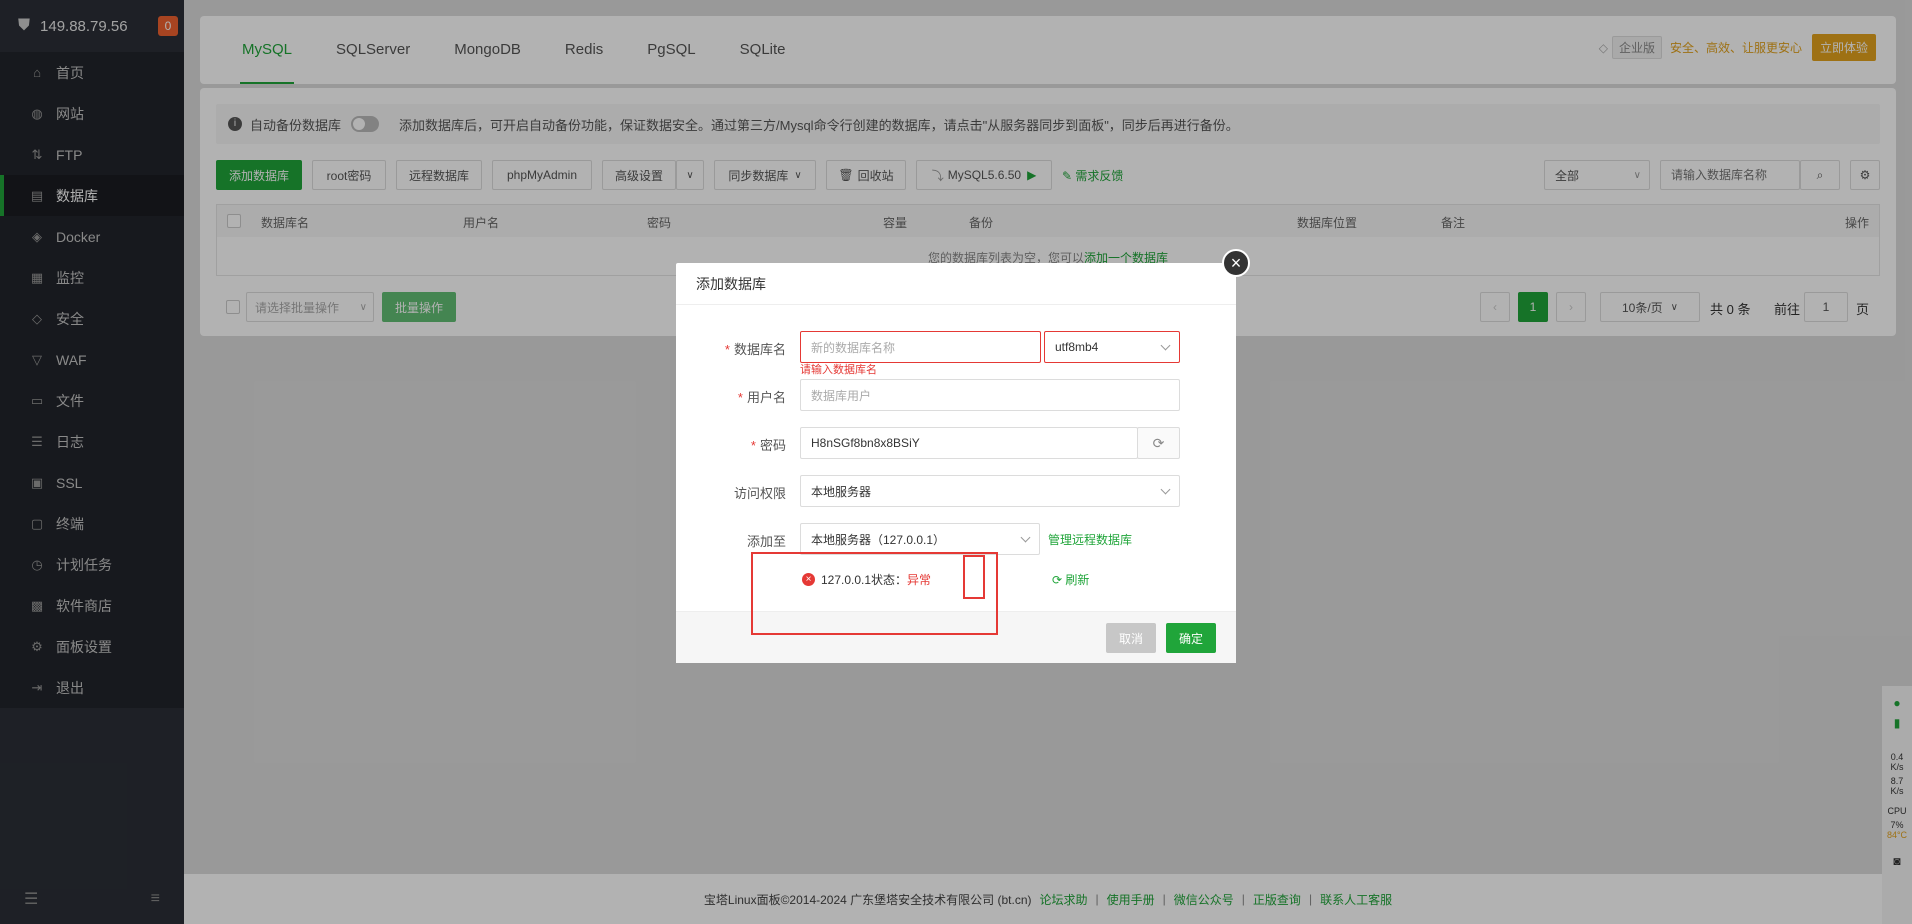 Image resolution: width=1912 pixels, height=924 pixels. What do you see at coordinates (956, 284) in the screenshot?
I see `dialog-title: 添加数据库` at bounding box center [956, 284].